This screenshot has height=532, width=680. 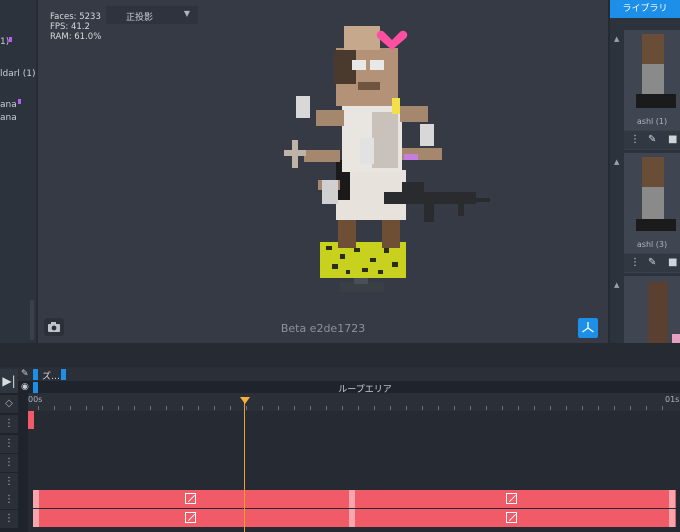 What do you see at coordinates (645, 9) in the screenshot?
I see `library-tab: ライブラリ` at bounding box center [645, 9].